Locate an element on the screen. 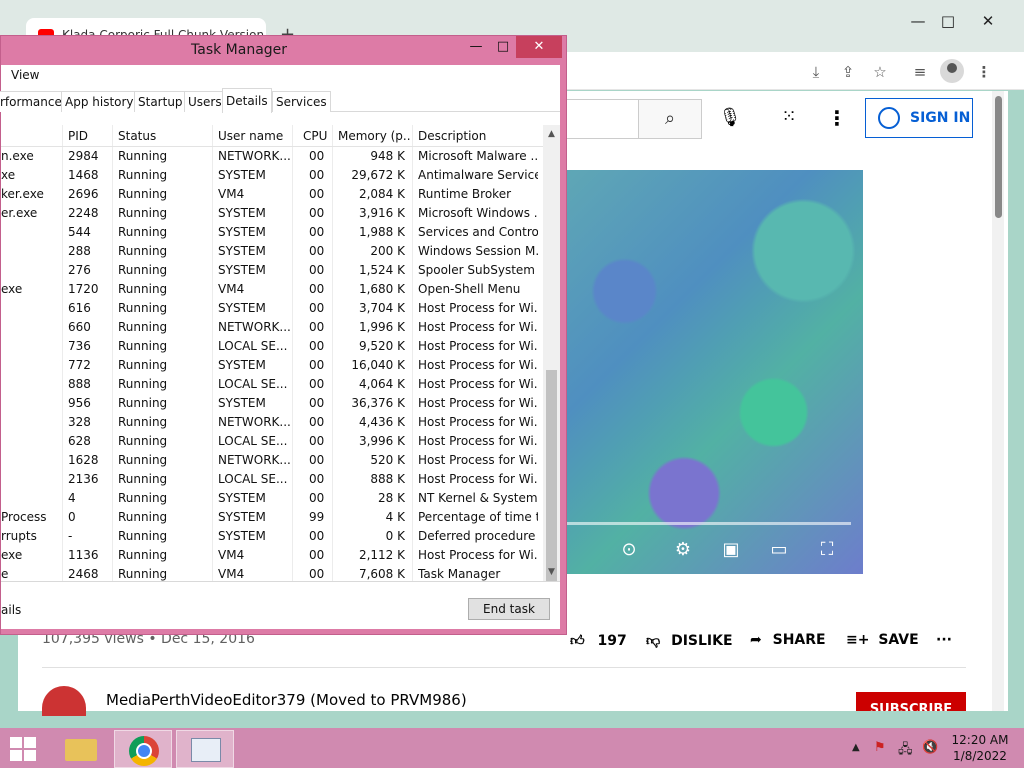  column-header-cpu: CPU is located at coordinates (315, 136).